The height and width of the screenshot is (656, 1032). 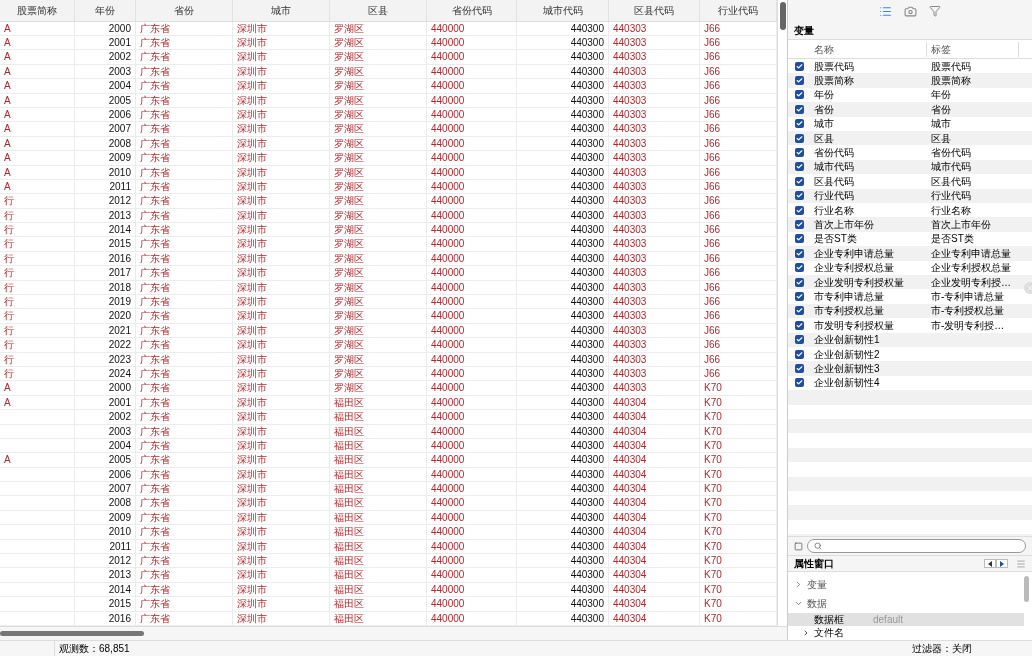 What do you see at coordinates (849, 296) in the screenshot?
I see `variable-name: 市专利申请总量` at bounding box center [849, 296].